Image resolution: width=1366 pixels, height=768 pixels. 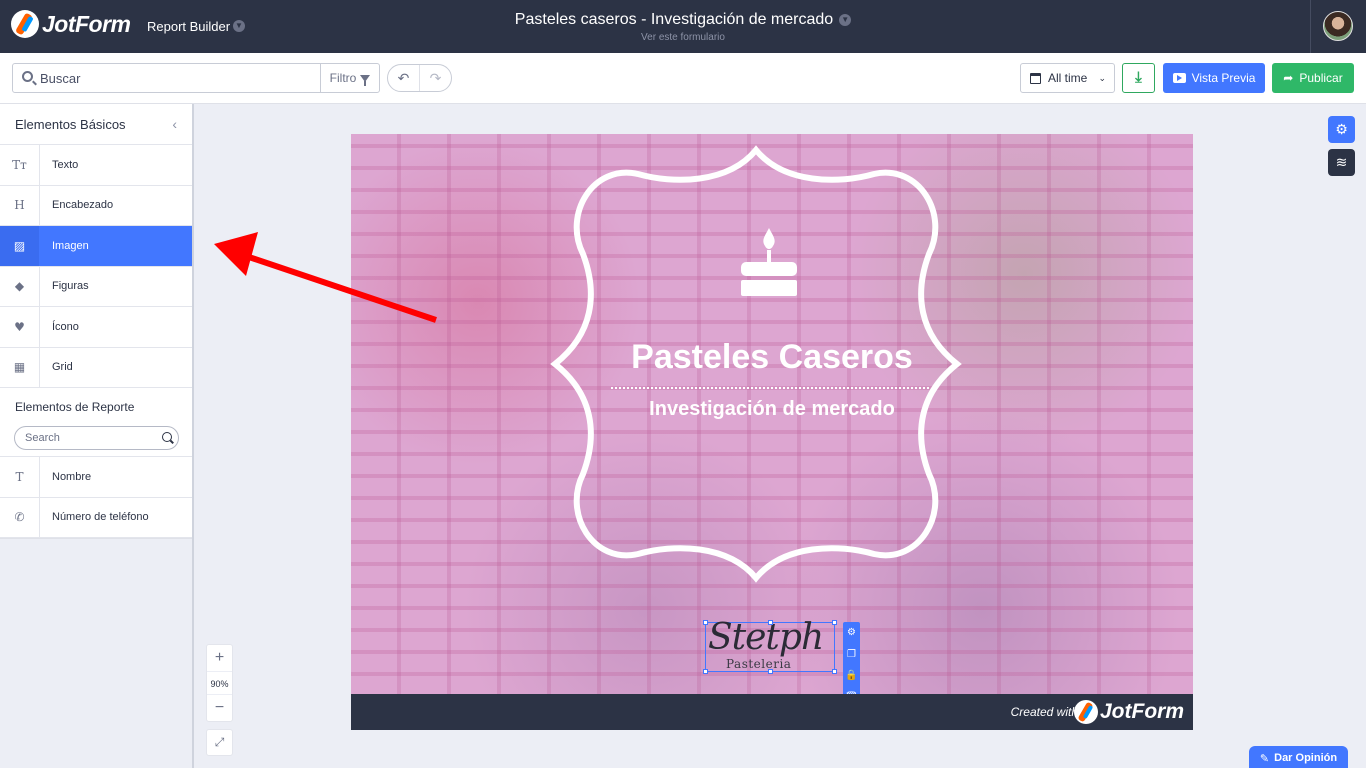 I want to click on footer-jotform-logo: JotForm, so click(x=1129, y=712).